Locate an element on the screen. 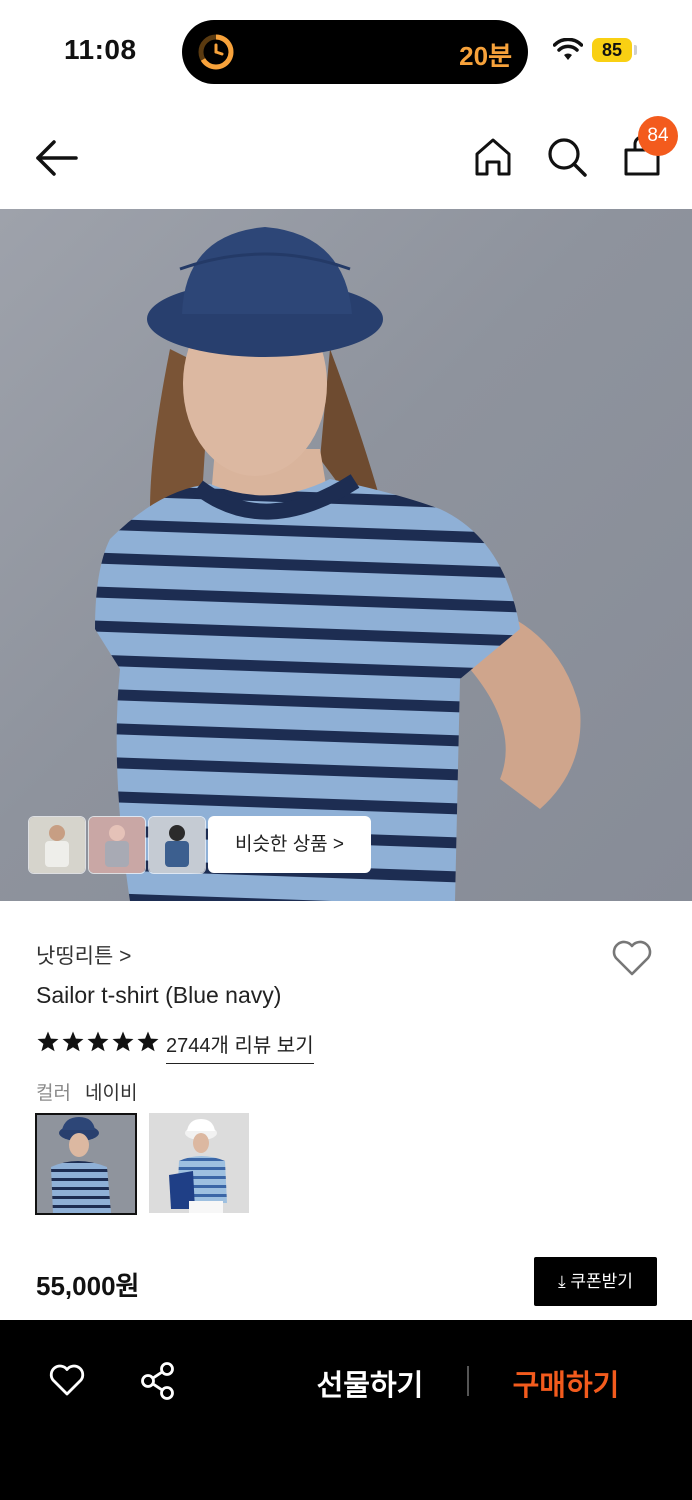  navigation-bar is located at coordinates (346, 154).